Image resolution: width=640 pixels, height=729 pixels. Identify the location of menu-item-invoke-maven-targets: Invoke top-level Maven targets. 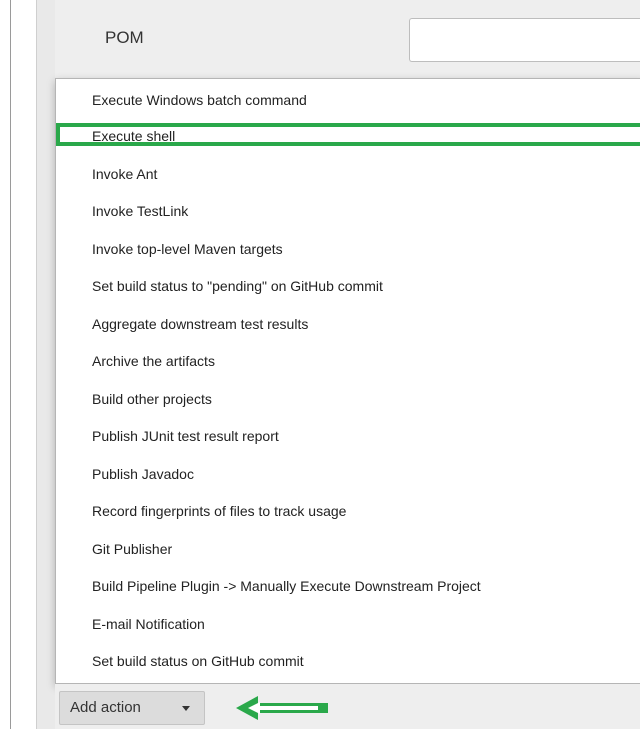
(187, 249).